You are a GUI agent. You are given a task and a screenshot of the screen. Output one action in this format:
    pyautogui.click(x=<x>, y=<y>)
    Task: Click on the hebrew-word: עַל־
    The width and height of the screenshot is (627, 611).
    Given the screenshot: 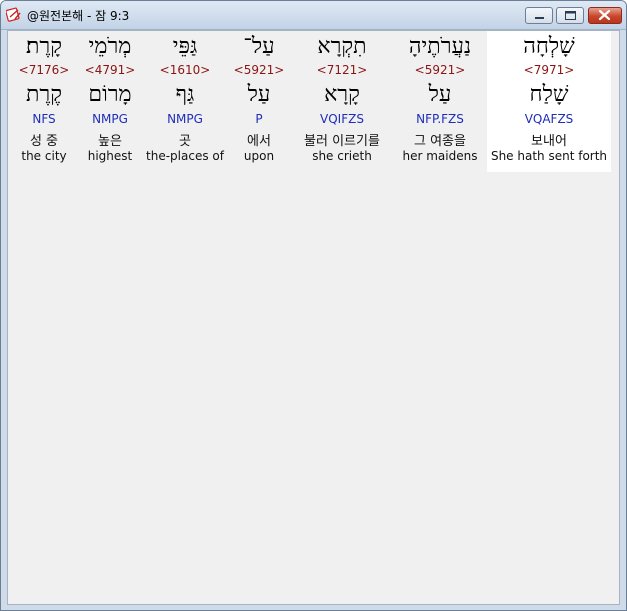 What is the action you would take?
    pyautogui.click(x=259, y=46)
    